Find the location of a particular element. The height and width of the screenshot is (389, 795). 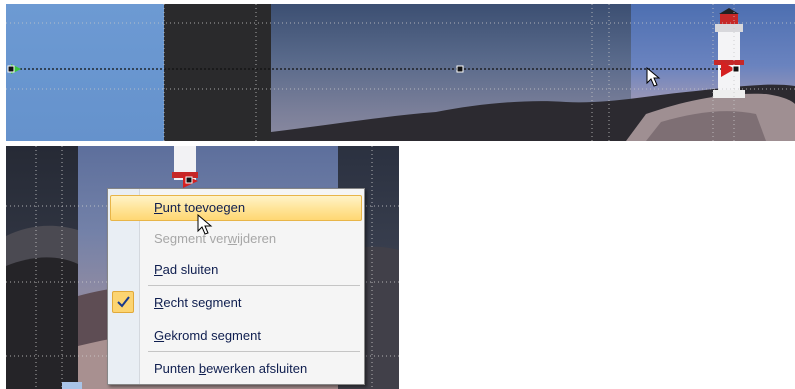

menu-item-delete-segment: Segment verwijderen is located at coordinates (236, 239).